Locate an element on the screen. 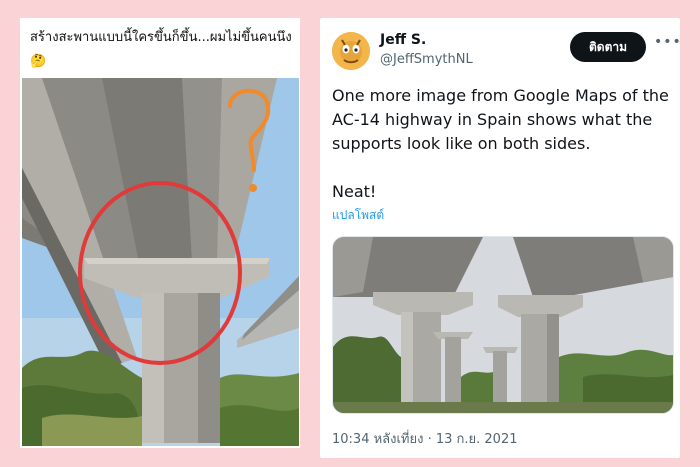 This screenshot has width=700, height=467. translate-post-link: แปลโพสต์ is located at coordinates (358, 215).